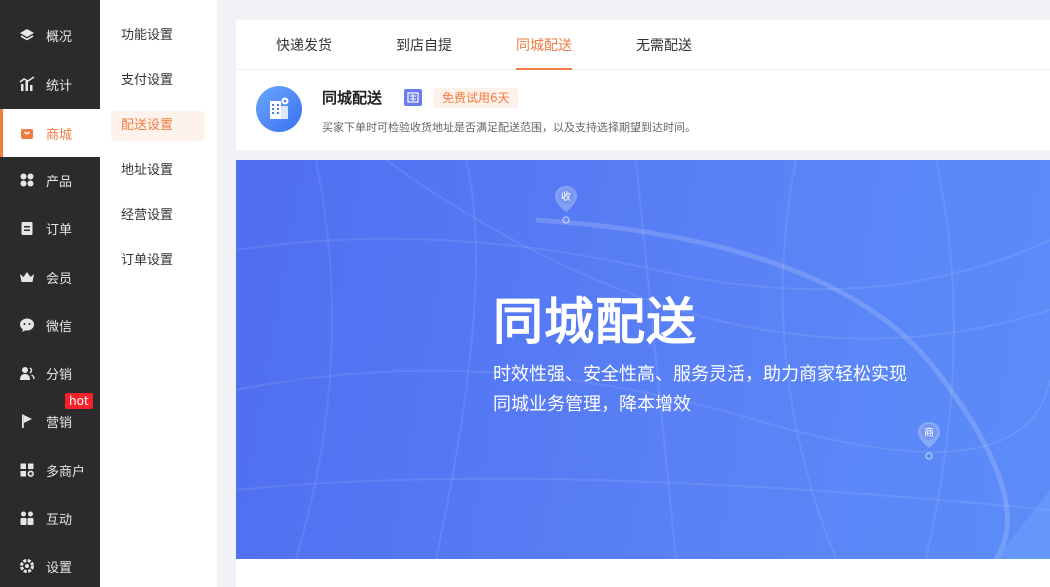 This screenshot has height=587, width=1050. What do you see at coordinates (59, 182) in the screenshot?
I see `nav-label: 产品` at bounding box center [59, 182].